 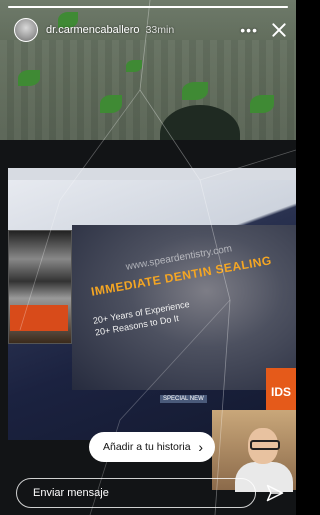 I want to click on profile-avatar, so click(x=26, y=30).